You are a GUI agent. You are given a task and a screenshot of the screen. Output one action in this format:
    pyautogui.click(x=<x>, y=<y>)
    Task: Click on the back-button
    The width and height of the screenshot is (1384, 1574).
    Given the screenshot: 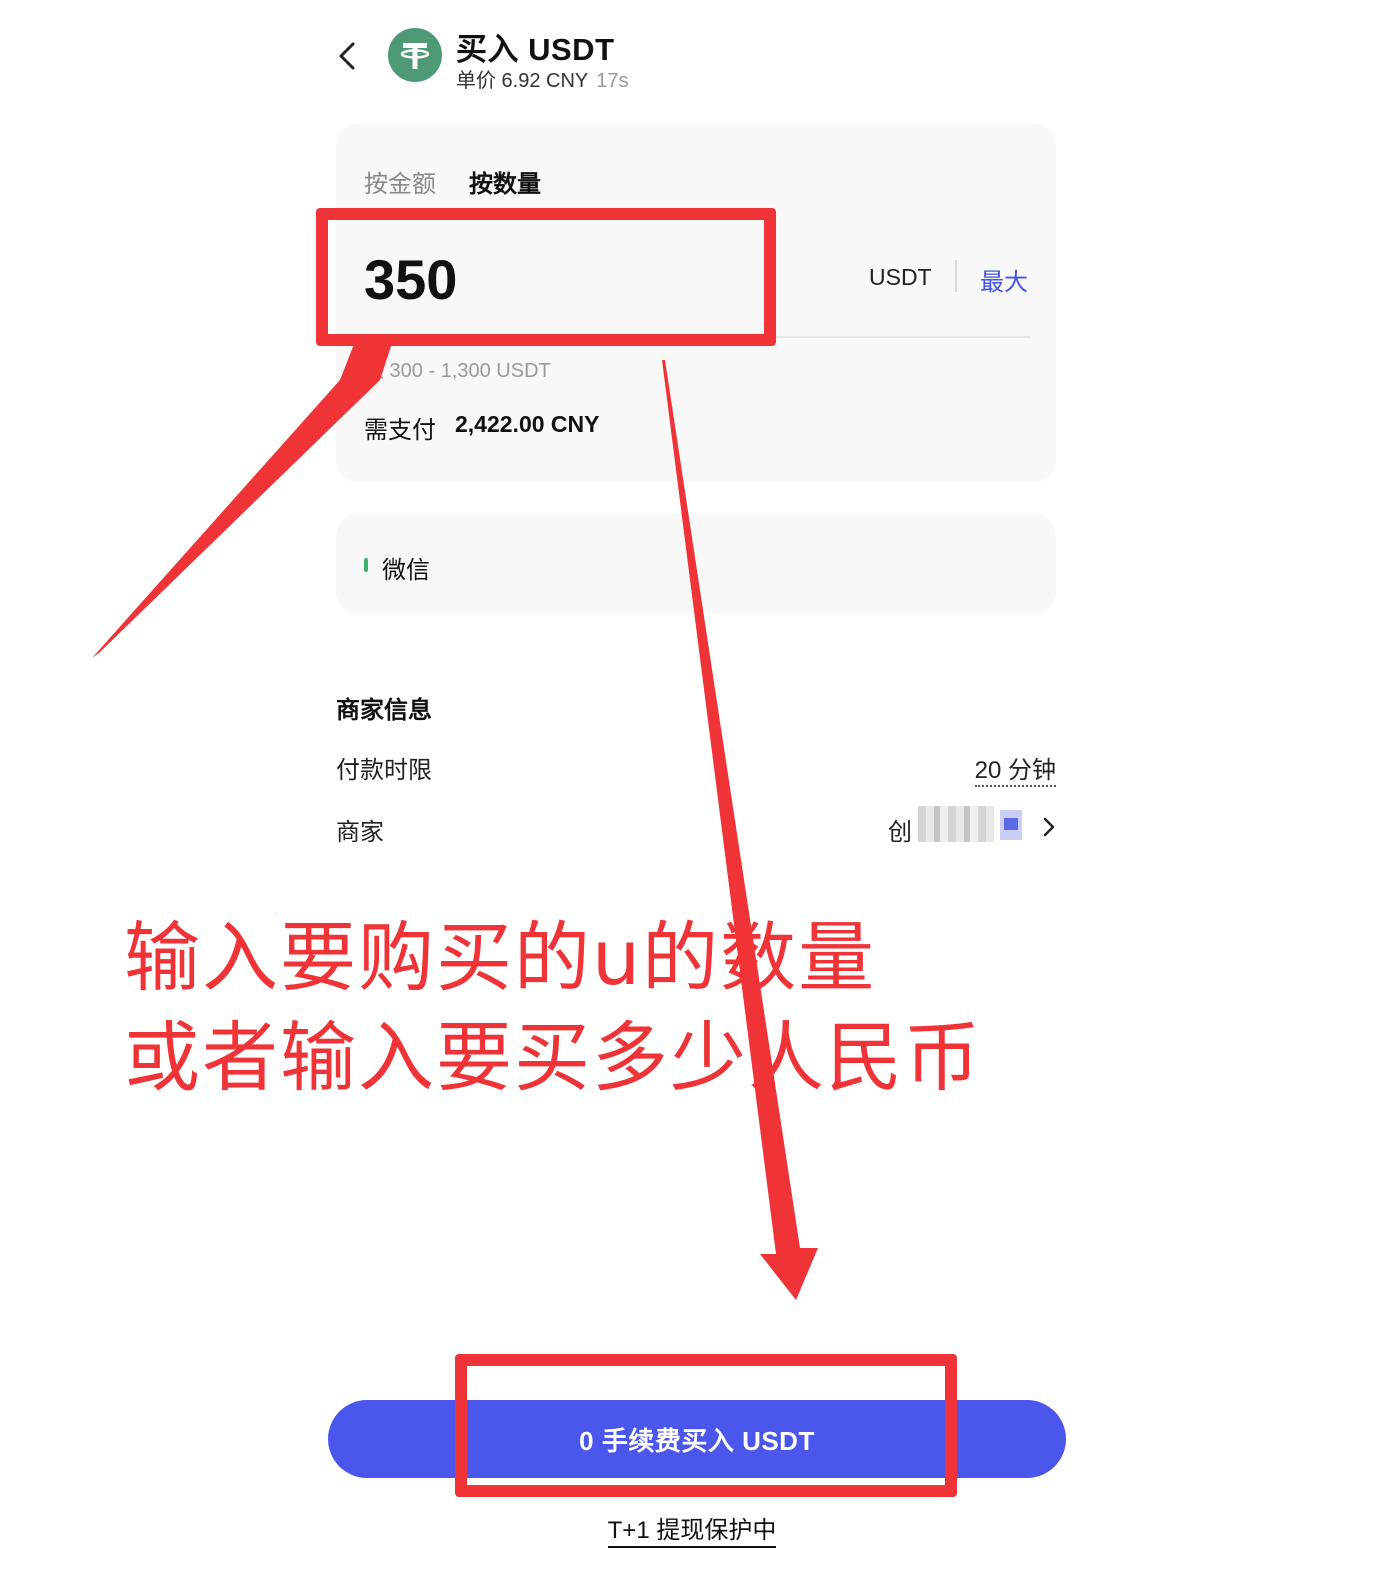 What is the action you would take?
    pyautogui.click(x=347, y=56)
    